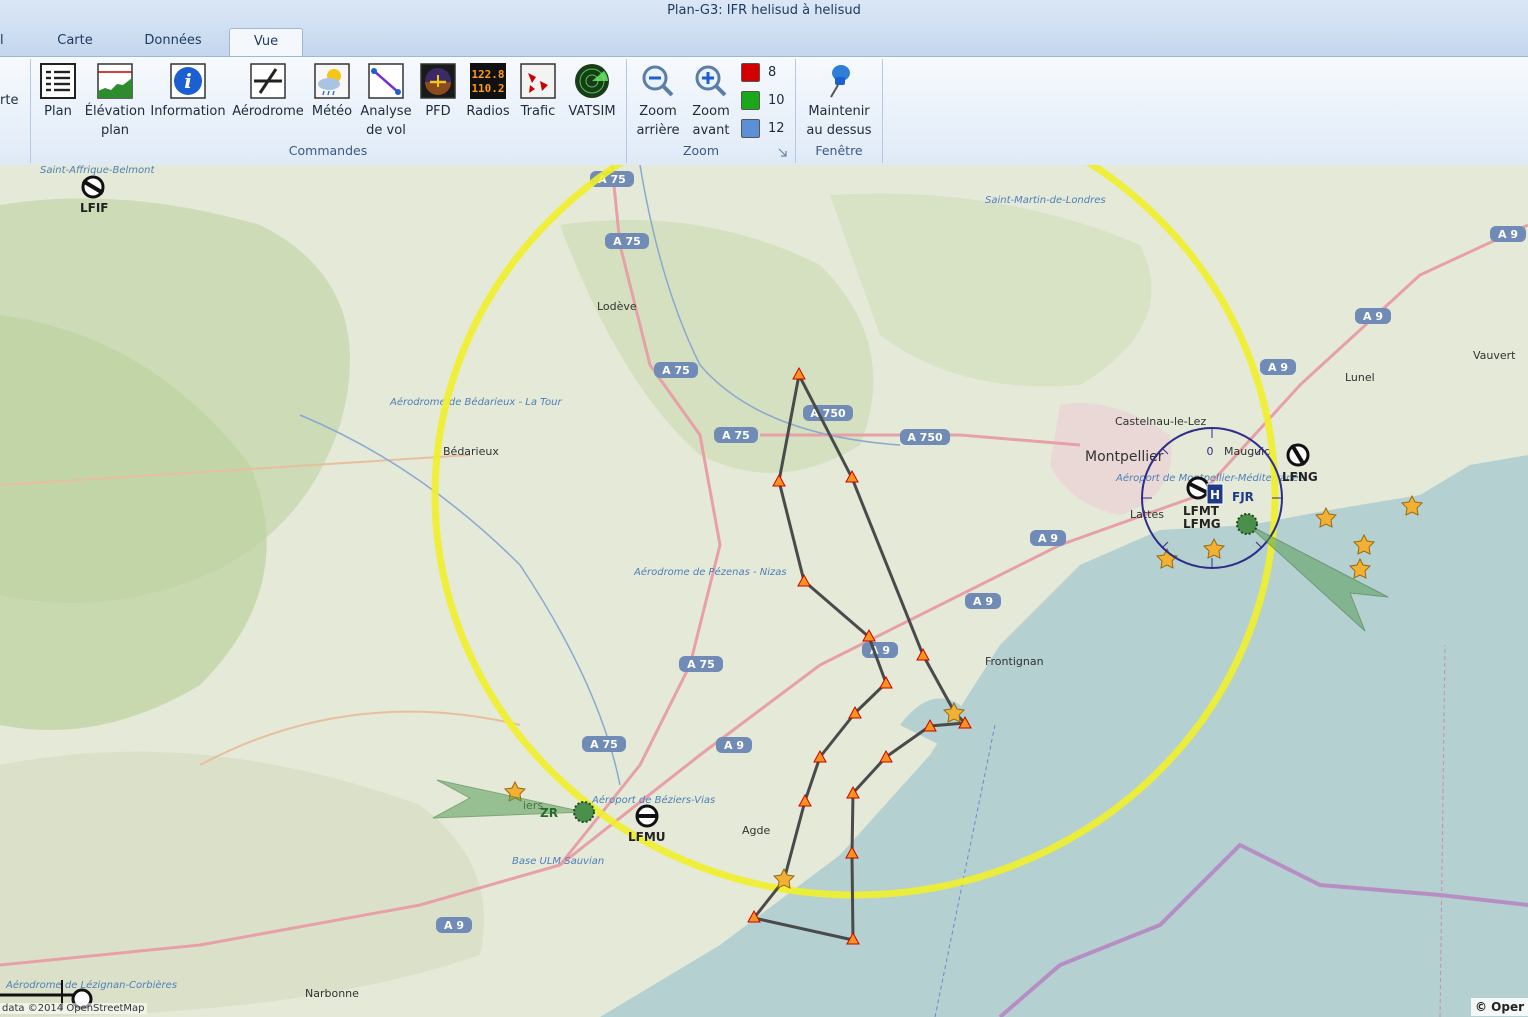  I want to click on maintenir-label-2: au dessus, so click(839, 130).